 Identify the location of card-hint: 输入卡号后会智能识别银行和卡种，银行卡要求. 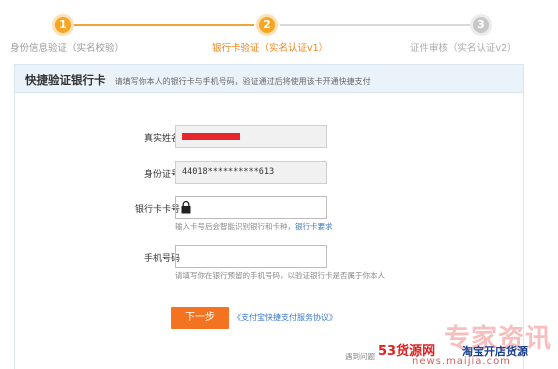
(254, 226).